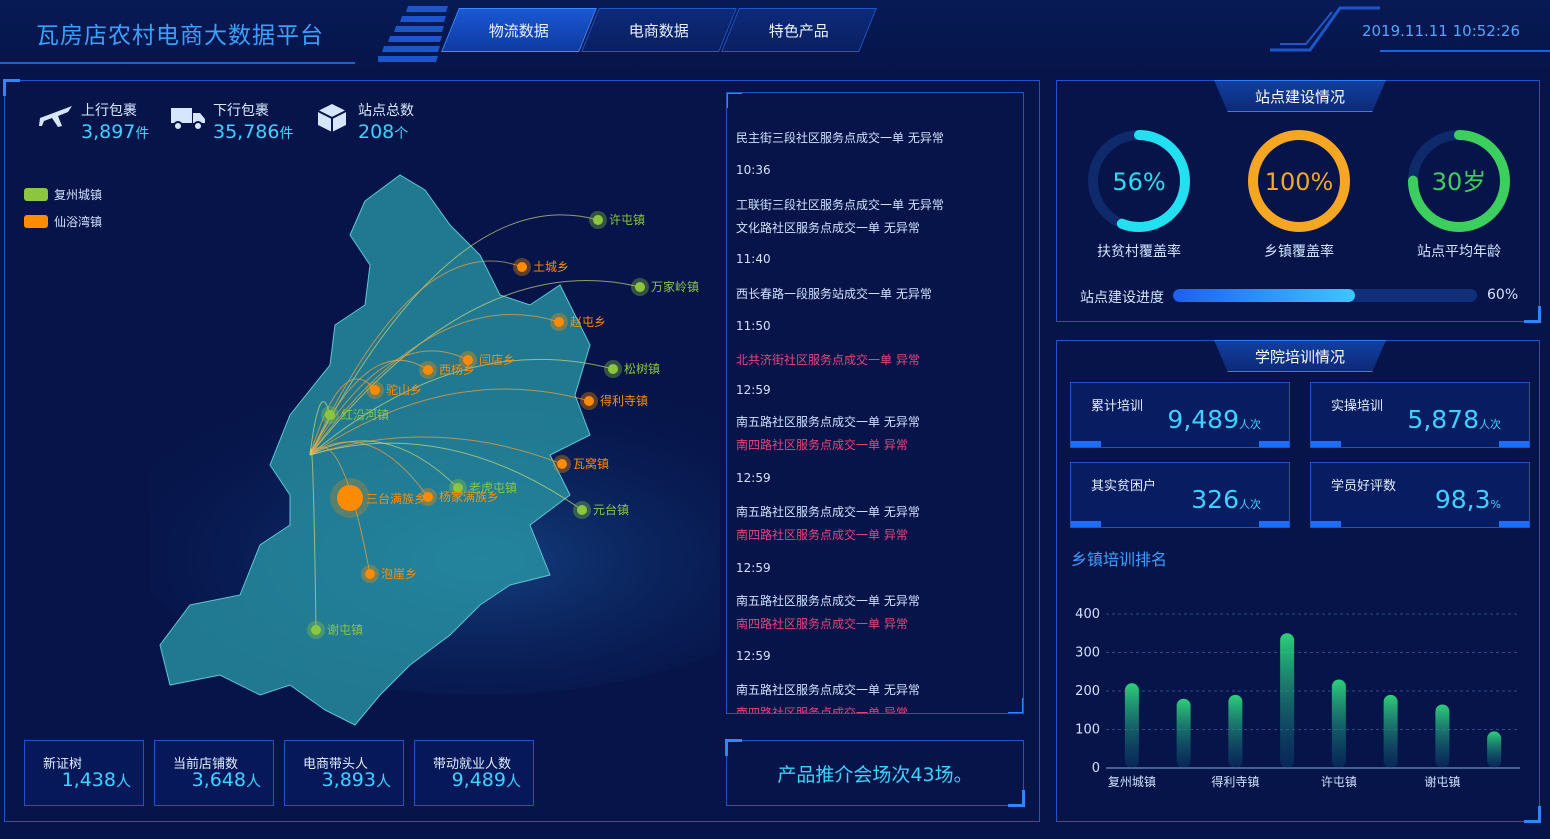  What do you see at coordinates (1442, 781) in the screenshot?
I see `chart-xtick-label: 谢屯镇` at bounding box center [1442, 781].